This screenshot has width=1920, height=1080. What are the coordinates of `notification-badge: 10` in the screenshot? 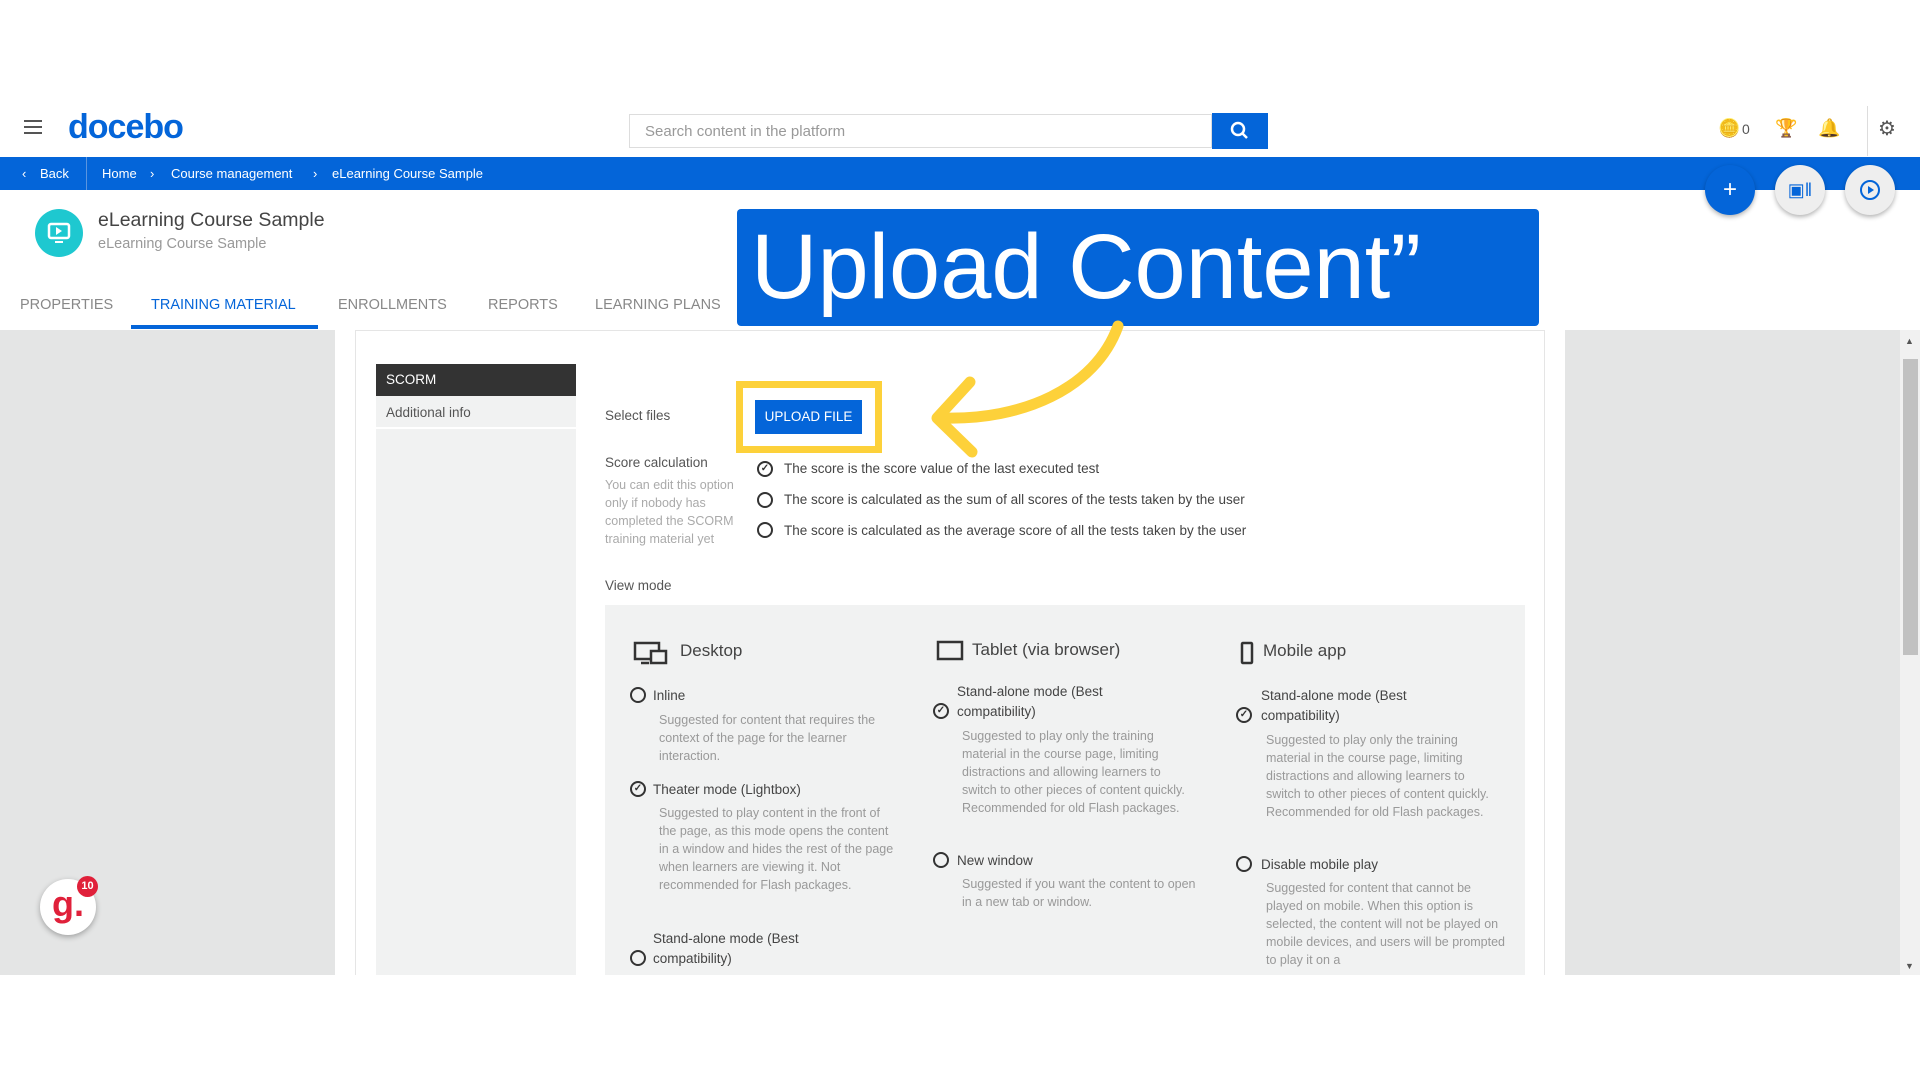 It's located at (87, 886).